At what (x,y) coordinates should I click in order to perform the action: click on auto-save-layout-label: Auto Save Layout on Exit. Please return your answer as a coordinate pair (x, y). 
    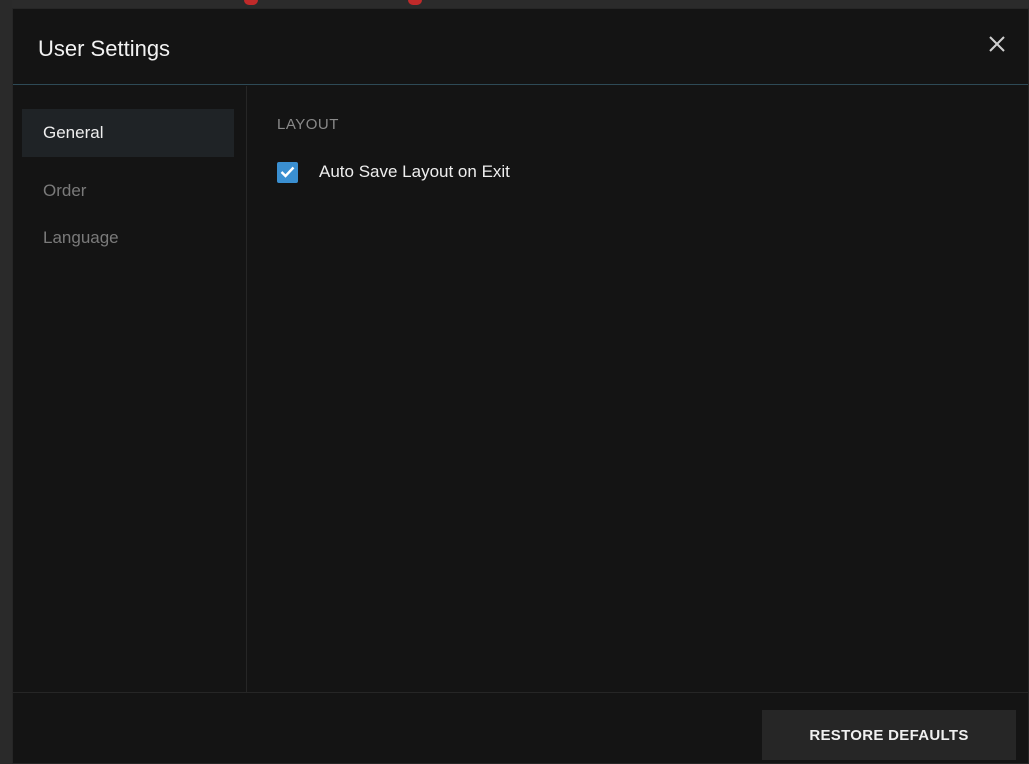
    Looking at the image, I should click on (414, 171).